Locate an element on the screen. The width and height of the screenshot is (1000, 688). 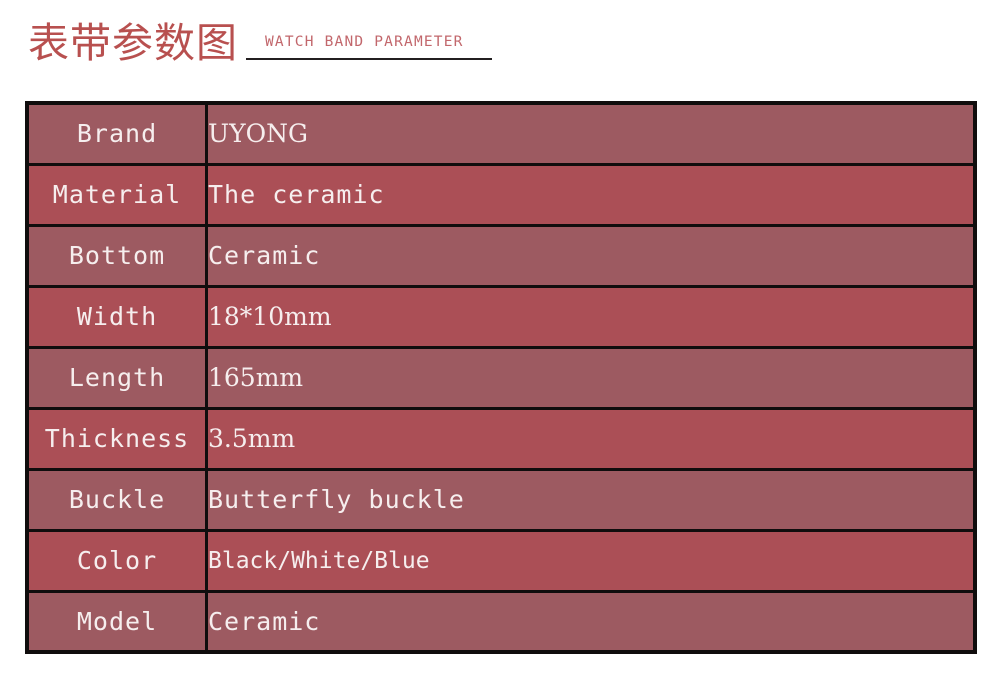
table-row: Material The ceramic is located at coordinates (501, 194).